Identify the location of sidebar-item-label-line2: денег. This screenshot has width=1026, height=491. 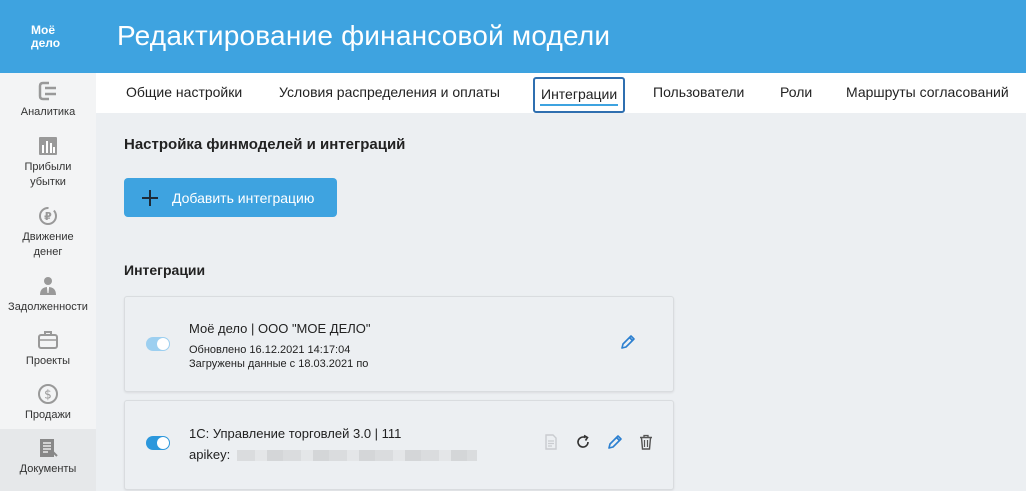
(48, 252).